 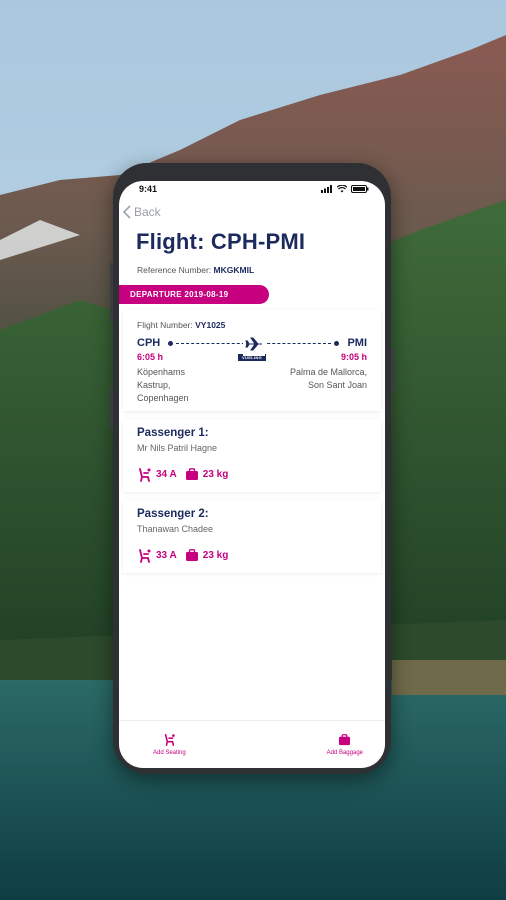 What do you see at coordinates (342, 189) in the screenshot?
I see `wifi-icon` at bounding box center [342, 189].